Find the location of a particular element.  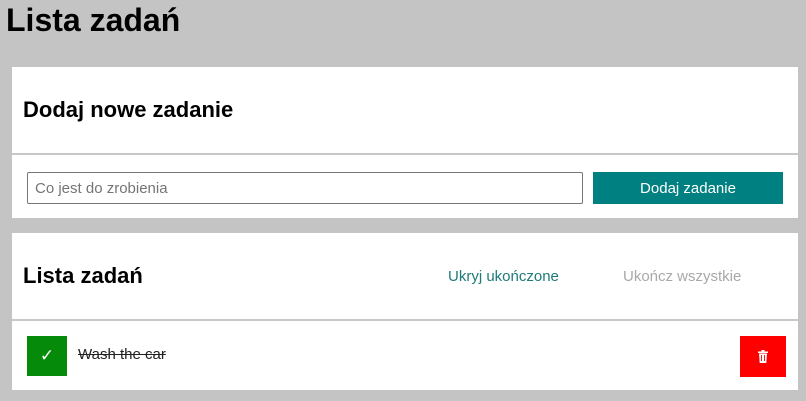

add-task-heading: Dodaj nowe zadanie is located at coordinates (128, 109).